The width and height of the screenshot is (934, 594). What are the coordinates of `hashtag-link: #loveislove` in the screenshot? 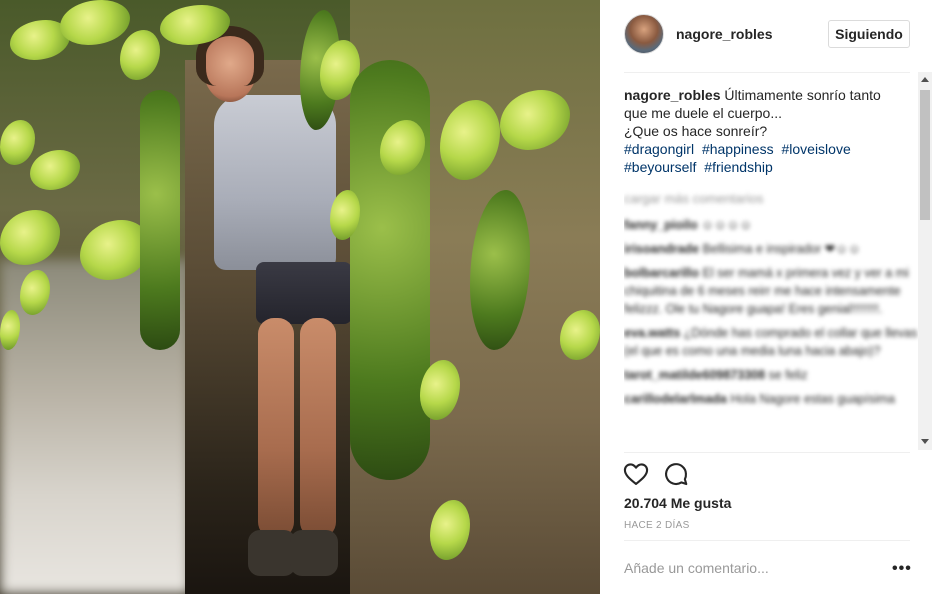 It's located at (815, 149).